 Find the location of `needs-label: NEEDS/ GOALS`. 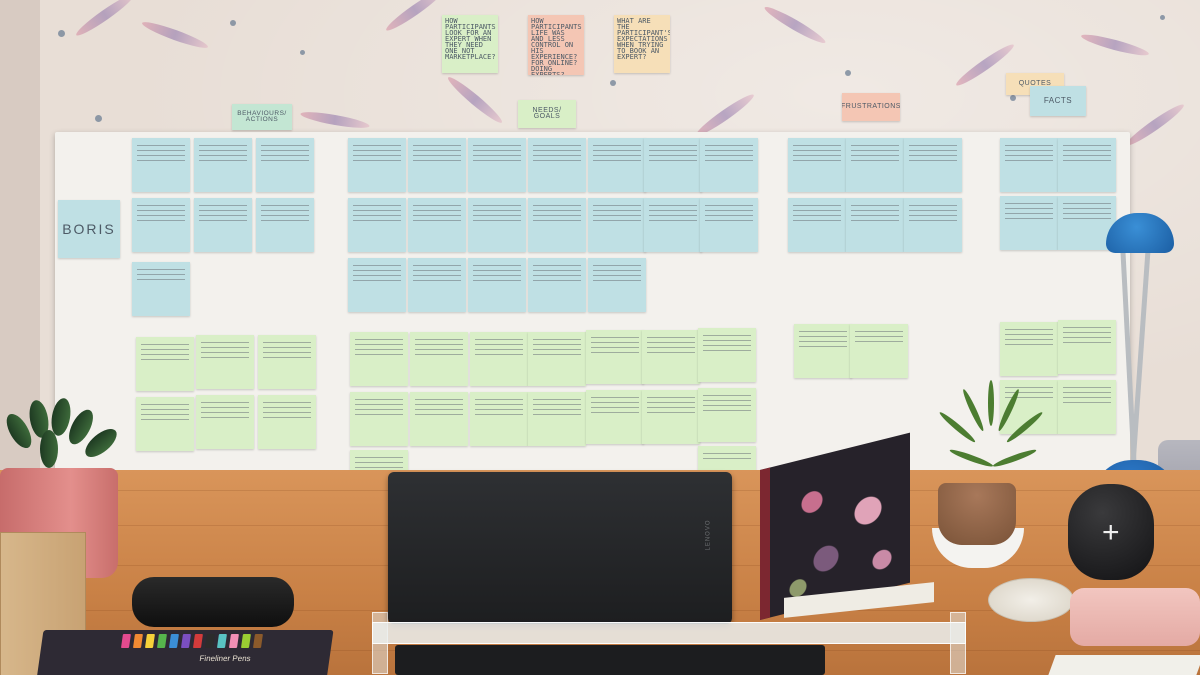

needs-label: NEEDS/ GOALS is located at coordinates (547, 114).